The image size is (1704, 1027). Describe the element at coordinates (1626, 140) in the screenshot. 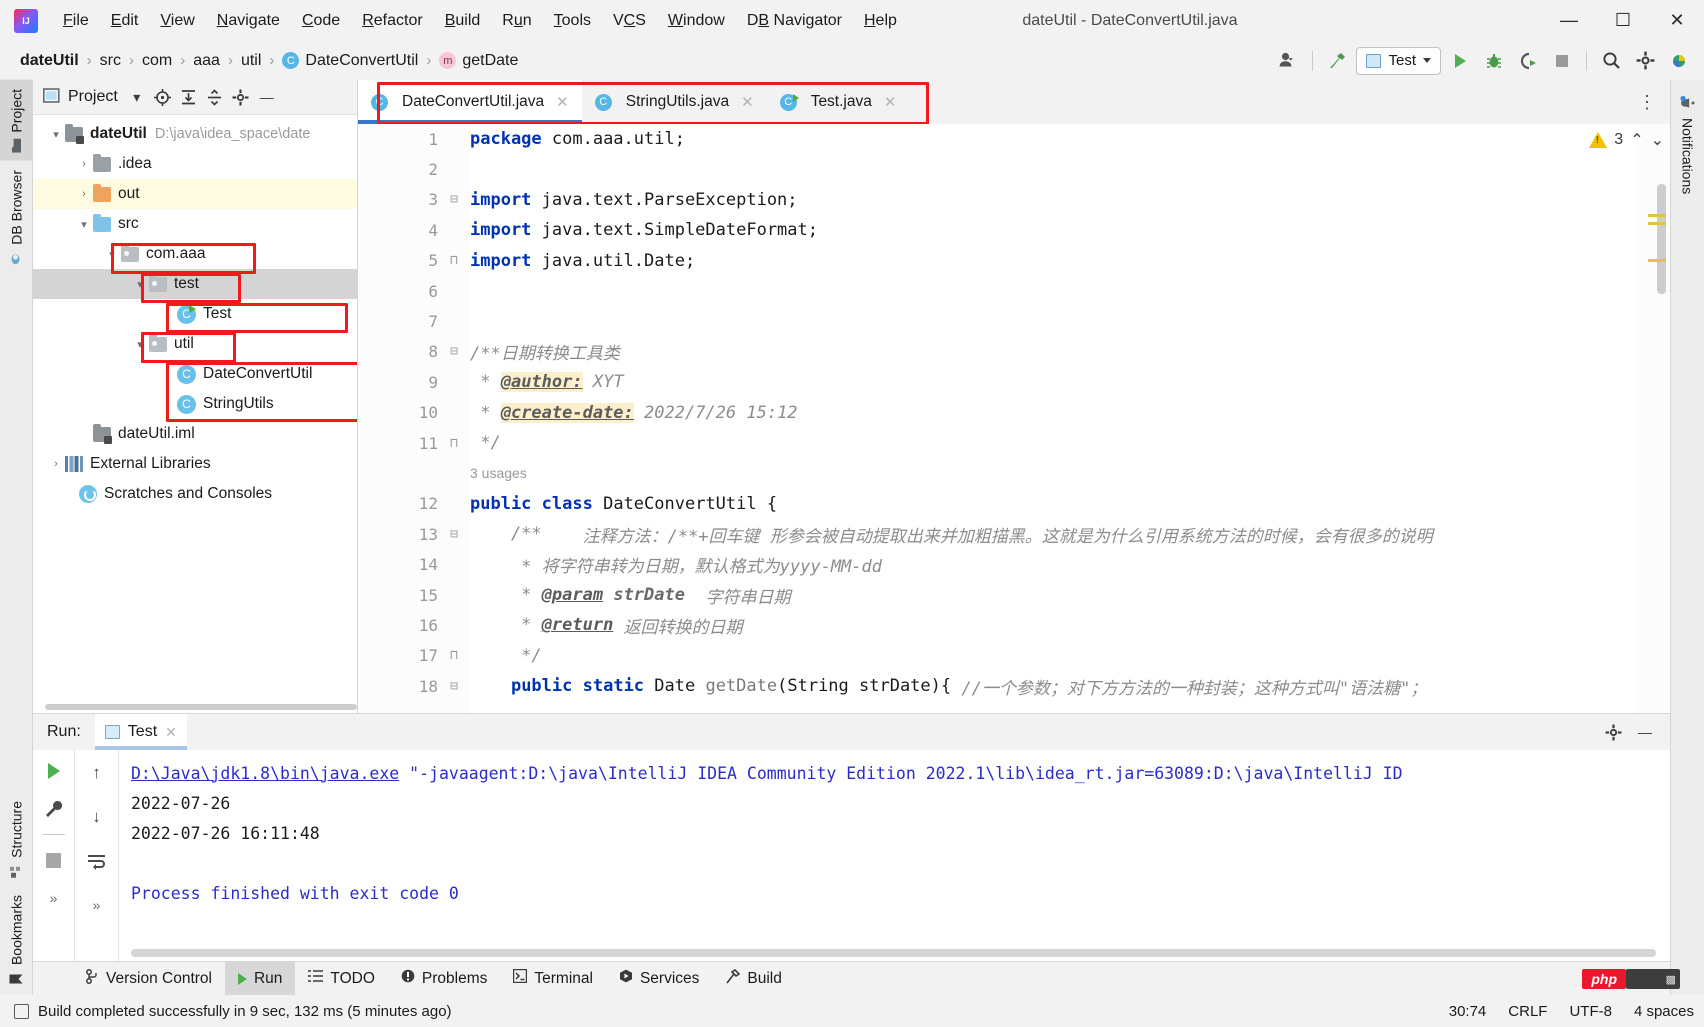

I see `inspection-widget: 3 ⌃ ⌄` at that location.